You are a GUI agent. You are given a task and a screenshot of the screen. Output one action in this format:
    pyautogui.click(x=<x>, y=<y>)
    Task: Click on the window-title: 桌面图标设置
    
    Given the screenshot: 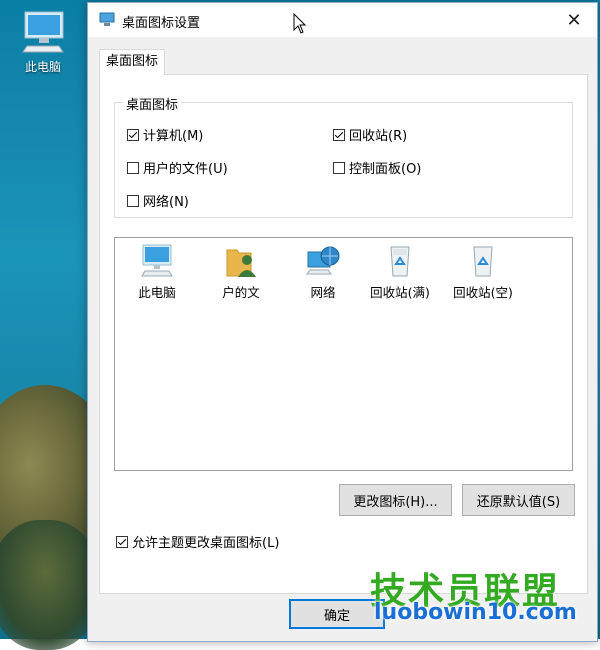 What is the action you would take?
    pyautogui.click(x=161, y=23)
    